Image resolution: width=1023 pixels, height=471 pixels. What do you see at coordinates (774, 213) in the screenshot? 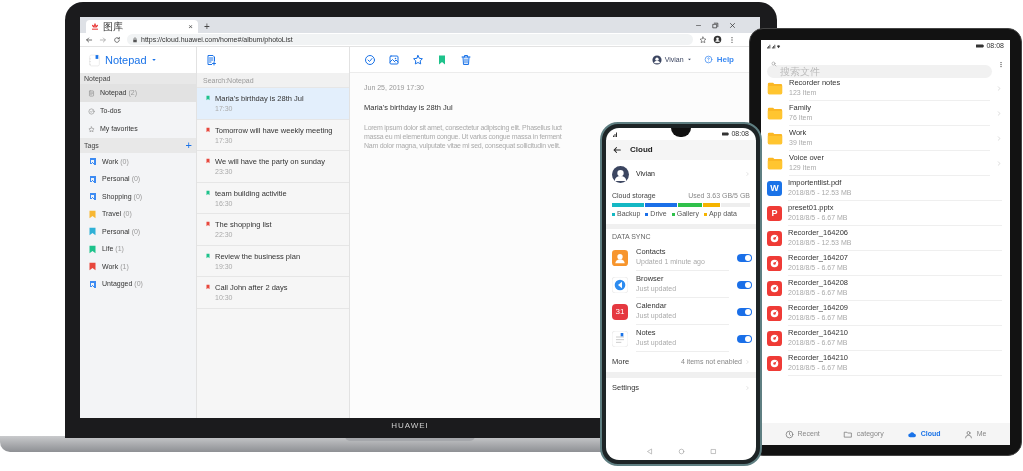
I see `slides-file-icon: P` at bounding box center [774, 213].